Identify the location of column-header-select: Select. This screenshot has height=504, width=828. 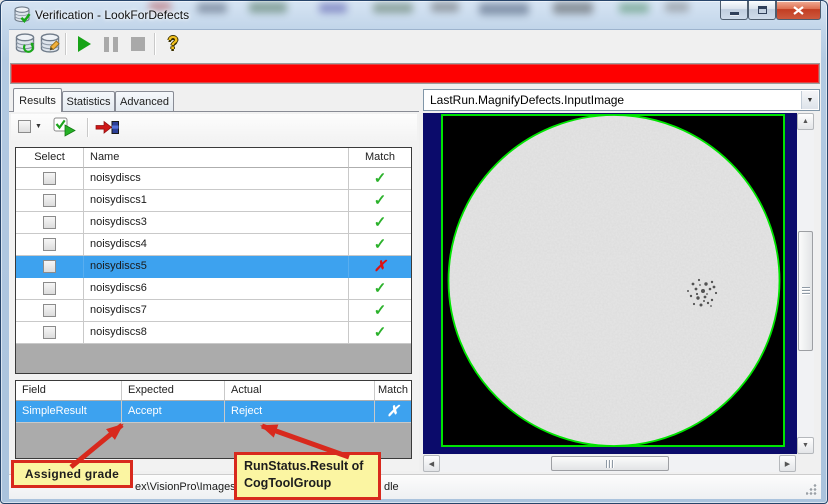
(50, 158).